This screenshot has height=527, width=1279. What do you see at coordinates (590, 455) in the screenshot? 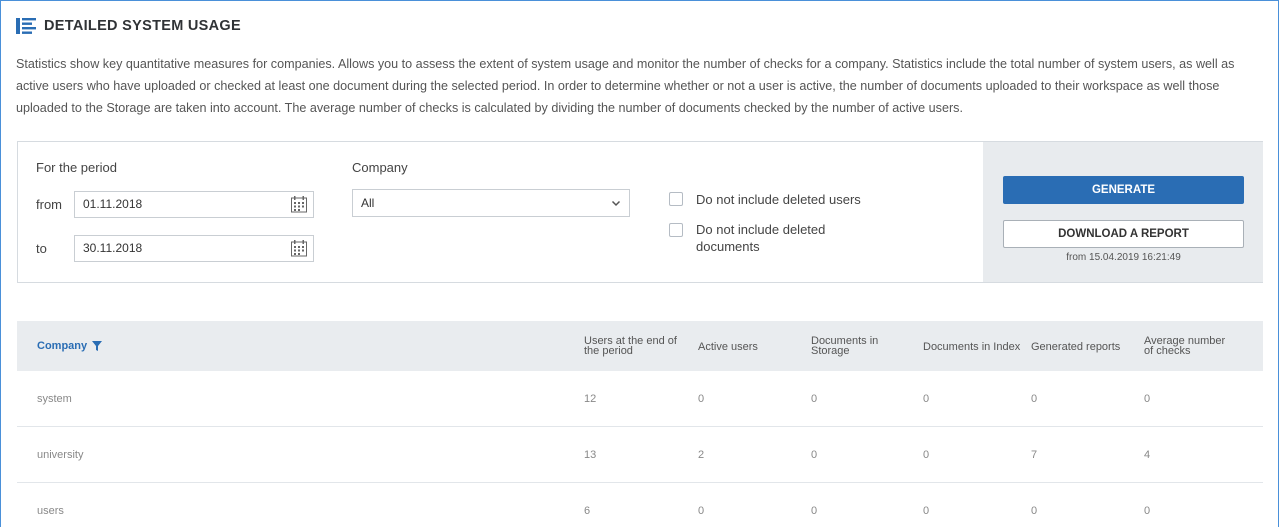
I see `cell-users: 13` at bounding box center [590, 455].